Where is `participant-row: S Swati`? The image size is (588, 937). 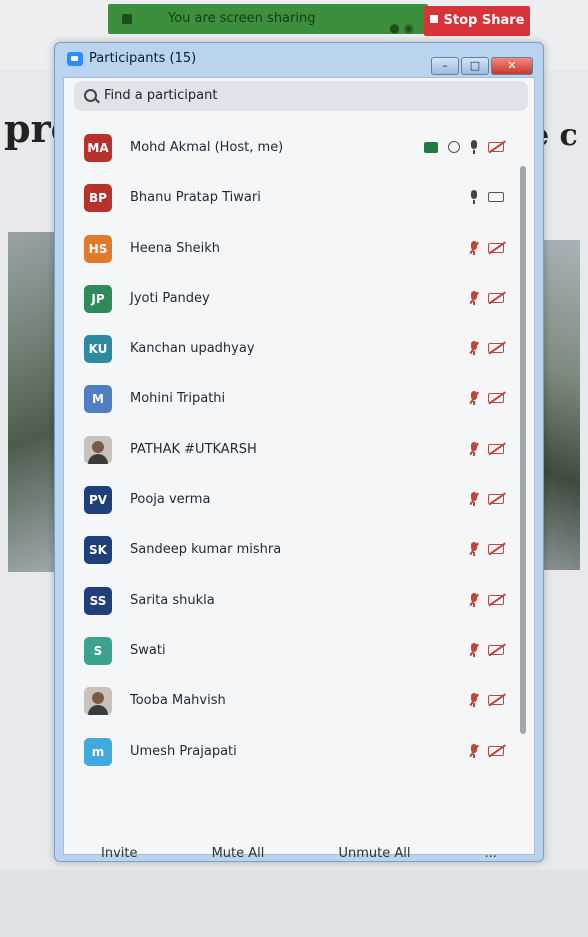
participant-row: S Swati is located at coordinates (290, 652).